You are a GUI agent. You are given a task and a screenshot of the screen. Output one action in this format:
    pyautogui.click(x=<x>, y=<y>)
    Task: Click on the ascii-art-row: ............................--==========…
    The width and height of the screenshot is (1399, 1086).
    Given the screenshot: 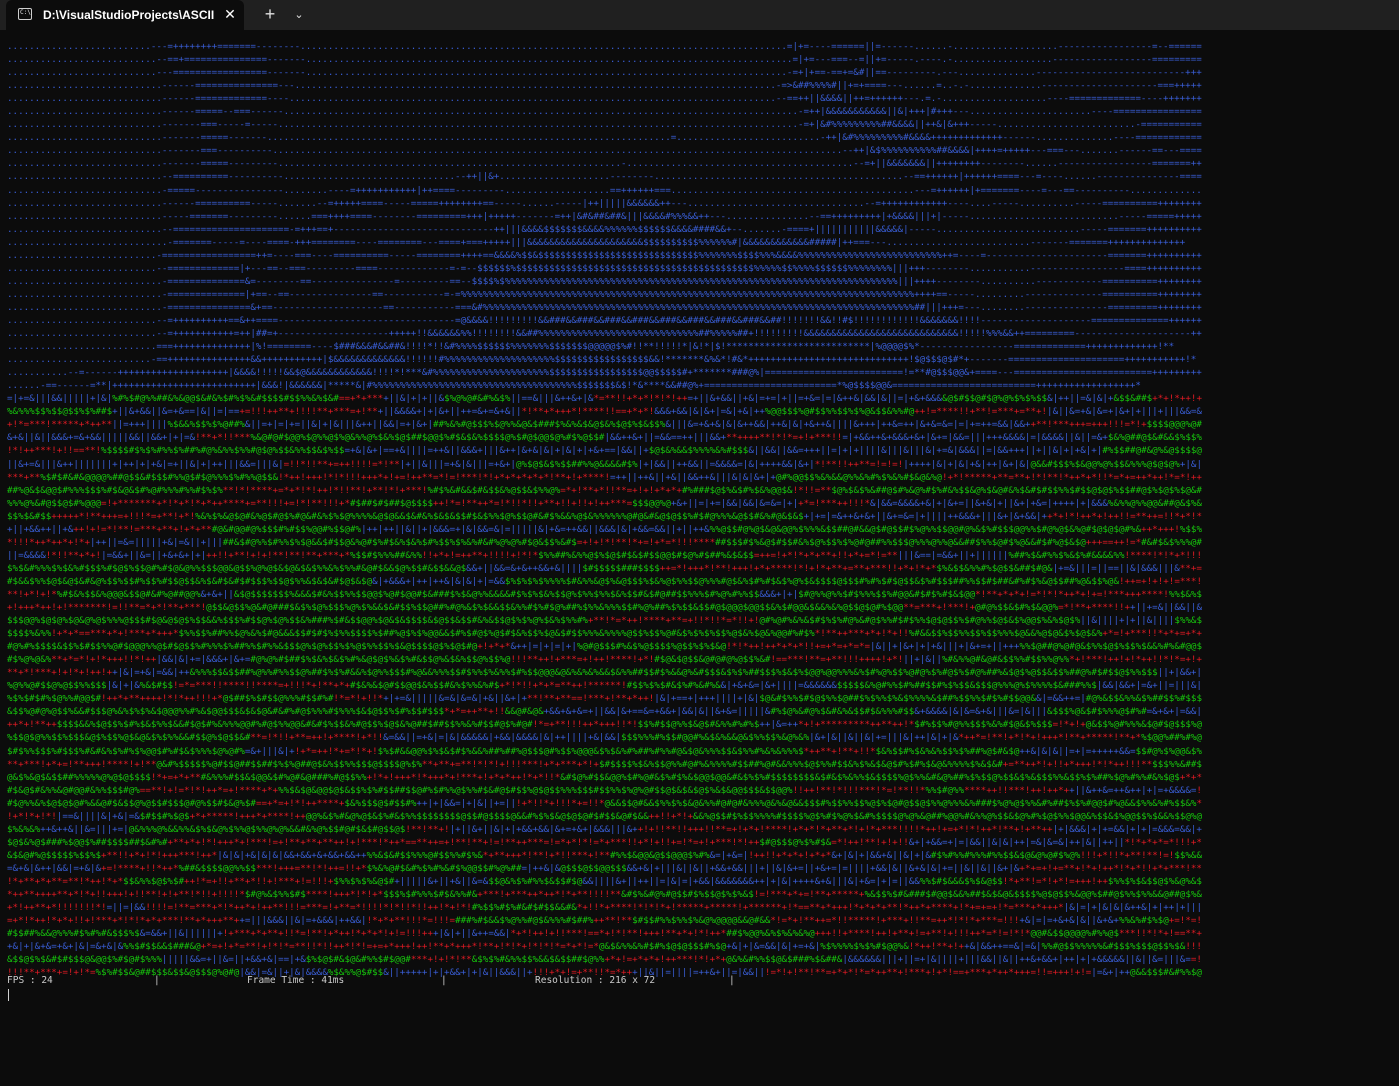 What is the action you would take?
    pyautogui.click(x=604, y=229)
    